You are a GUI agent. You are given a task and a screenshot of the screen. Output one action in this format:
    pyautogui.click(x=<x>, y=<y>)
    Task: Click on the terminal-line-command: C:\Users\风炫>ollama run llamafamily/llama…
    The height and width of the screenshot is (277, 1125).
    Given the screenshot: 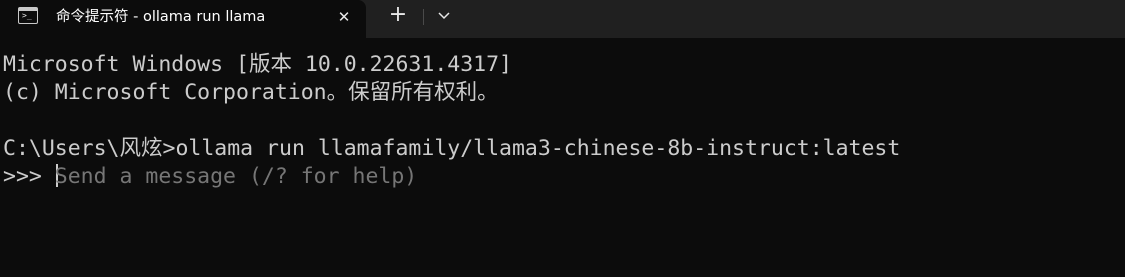 What is the action you would take?
    pyautogui.click(x=452, y=148)
    